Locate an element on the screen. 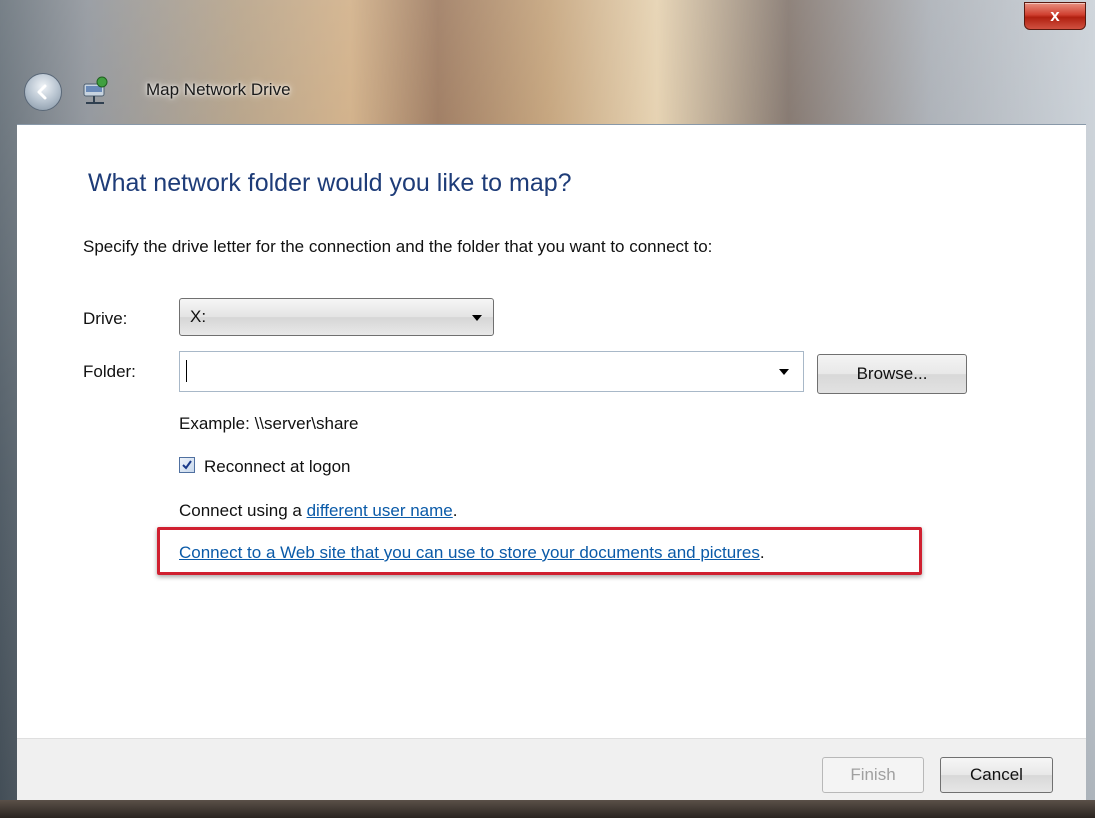 This screenshot has height=818, width=1095. network-drive-icon is located at coordinates (95, 90).